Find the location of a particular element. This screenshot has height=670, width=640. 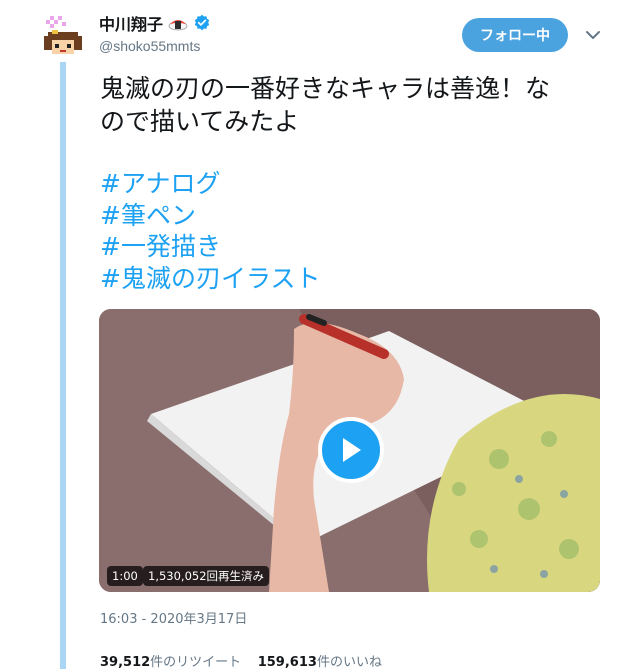

verified-badge-icon is located at coordinates (202, 22).